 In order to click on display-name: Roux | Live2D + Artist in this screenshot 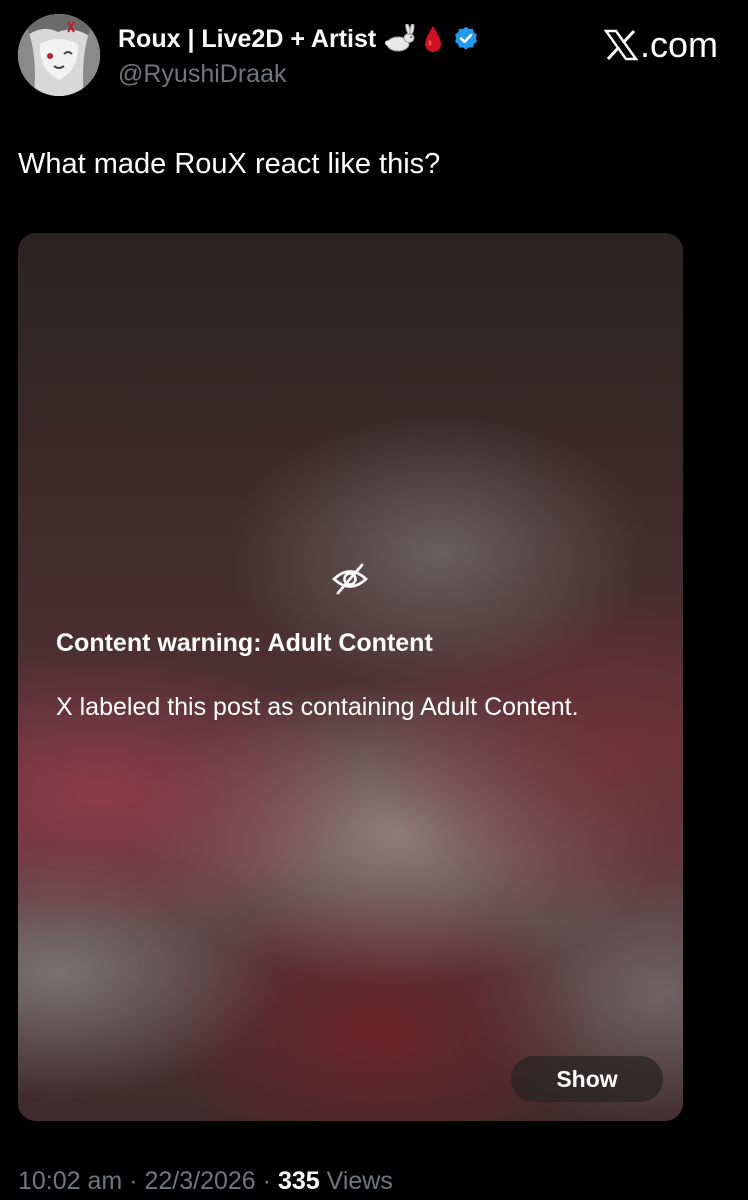, I will do `click(247, 39)`.